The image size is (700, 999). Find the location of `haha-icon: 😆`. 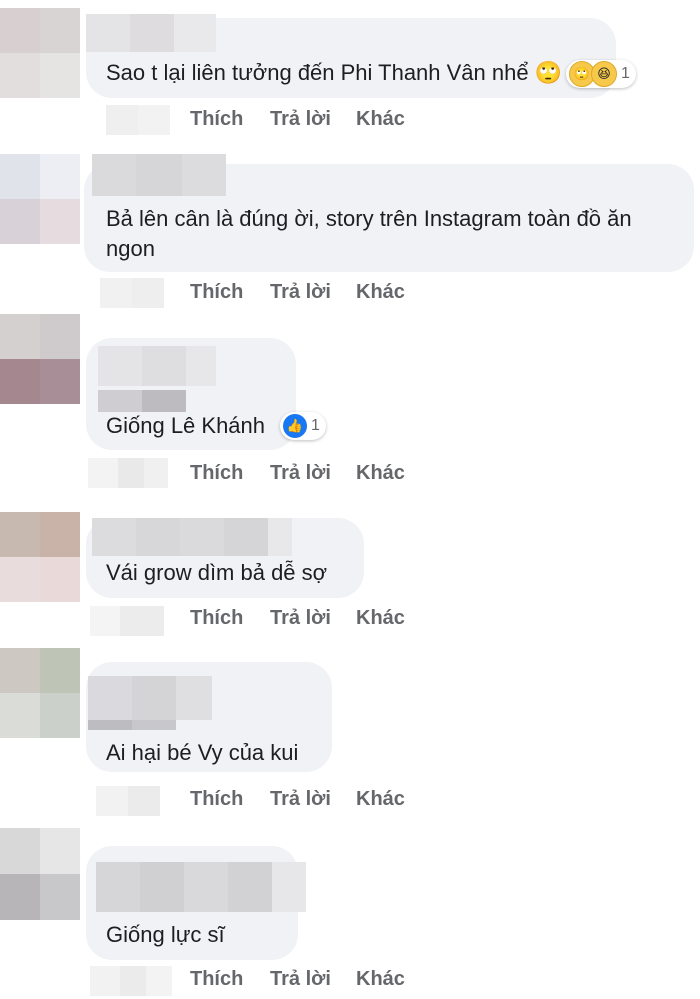

haha-icon: 😆 is located at coordinates (604, 74).